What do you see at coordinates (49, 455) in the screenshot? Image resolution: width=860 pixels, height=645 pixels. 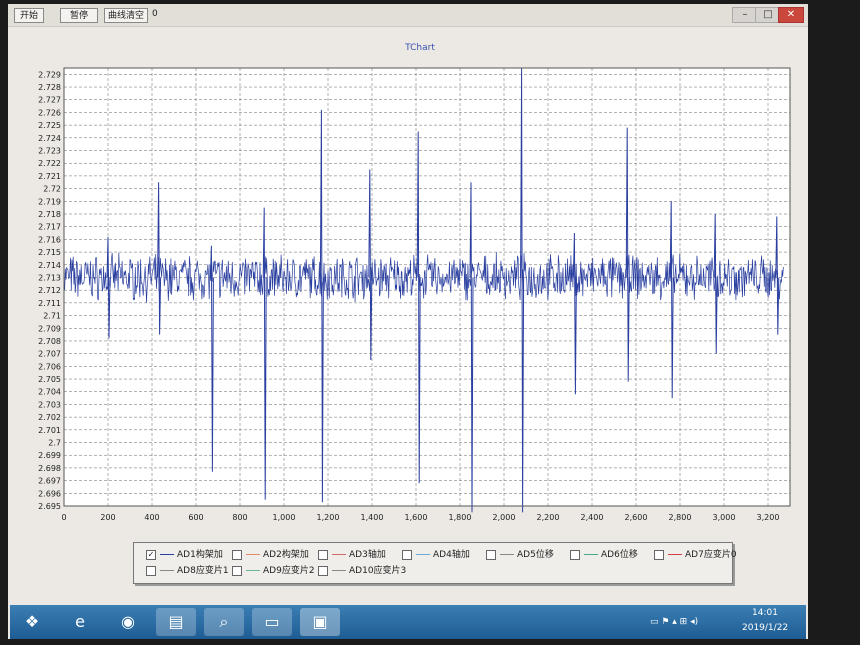 I see `y-tick-label: 2.699` at bounding box center [49, 455].